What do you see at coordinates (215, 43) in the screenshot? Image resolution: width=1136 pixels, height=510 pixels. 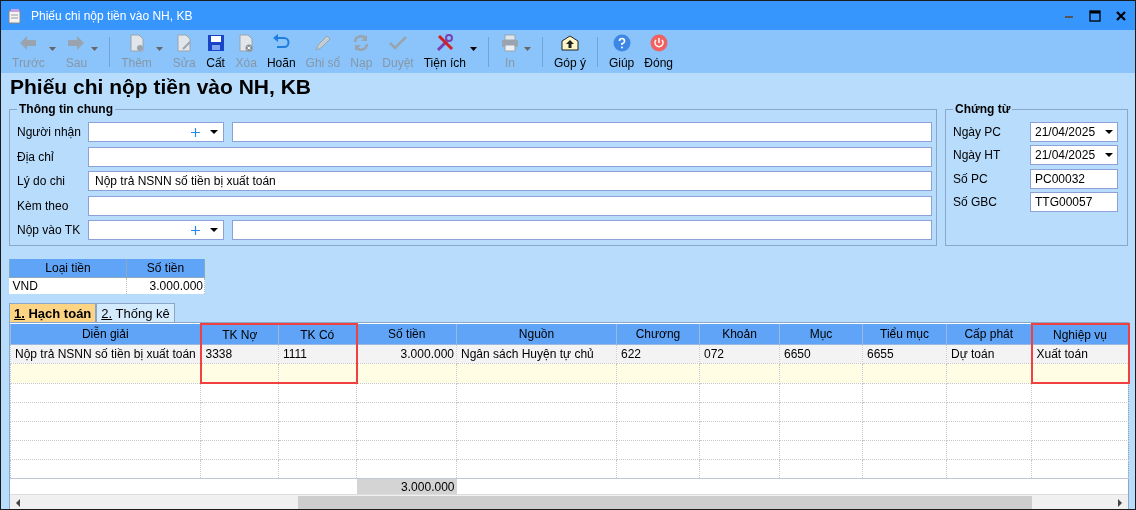 I see `save-icon` at bounding box center [215, 43].